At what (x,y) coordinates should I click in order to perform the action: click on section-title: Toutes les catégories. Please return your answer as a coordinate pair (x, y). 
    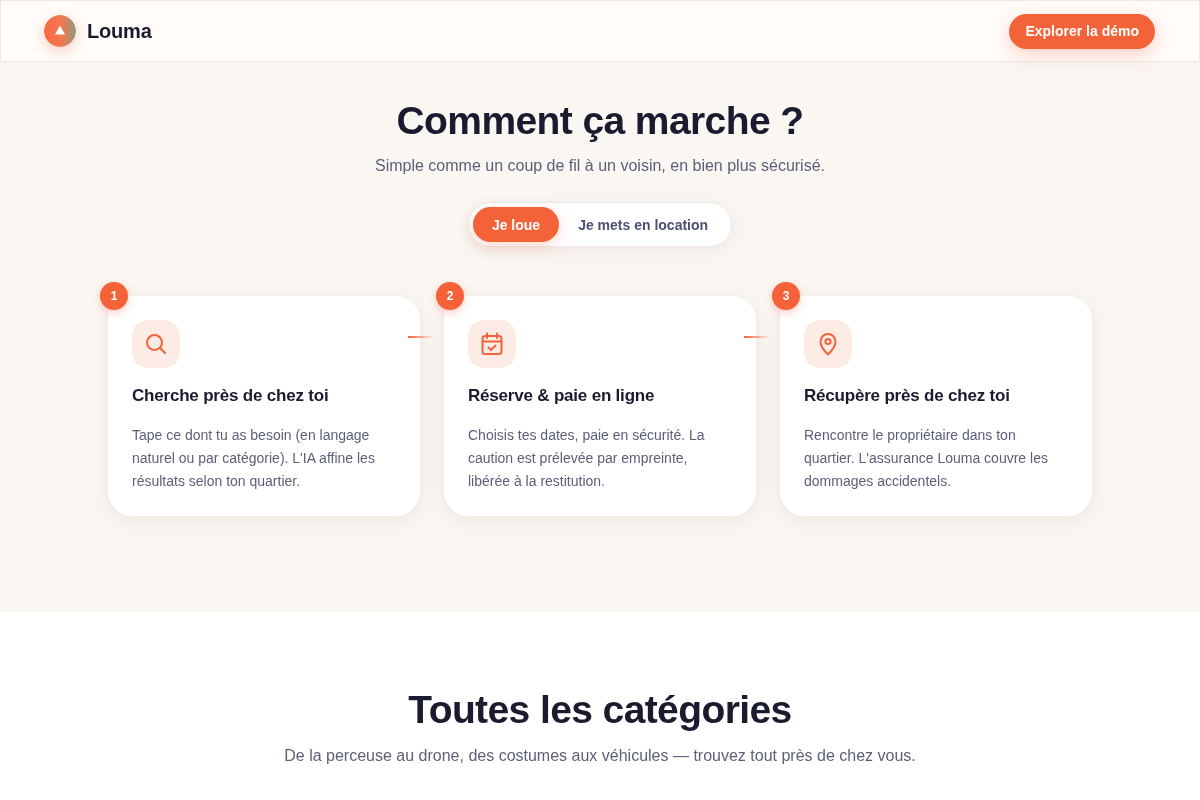
    Looking at the image, I should click on (600, 710).